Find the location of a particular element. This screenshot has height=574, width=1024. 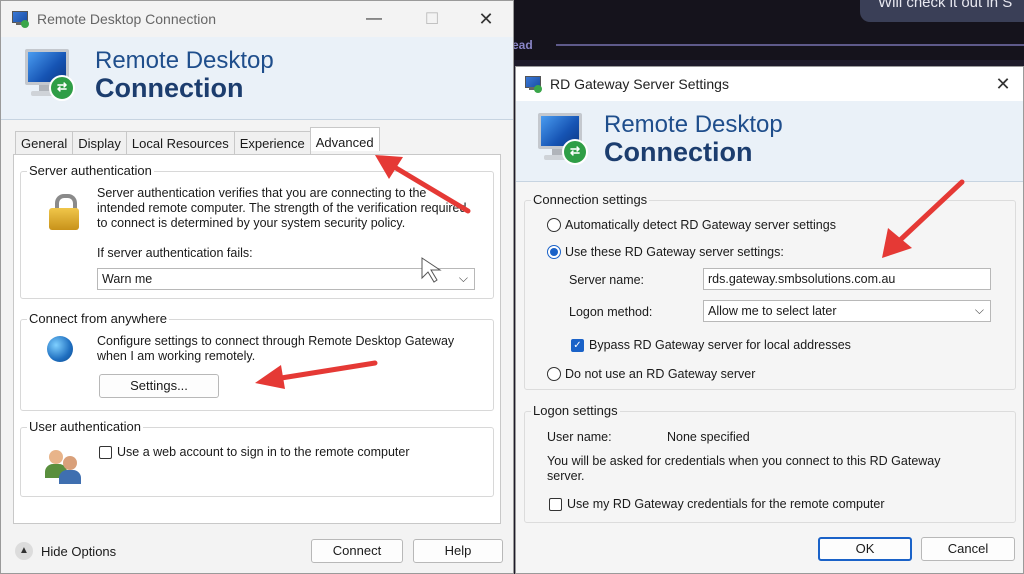

main-titlebar: Remote Desktop Connection — ☐ ✕ is located at coordinates (257, 19).